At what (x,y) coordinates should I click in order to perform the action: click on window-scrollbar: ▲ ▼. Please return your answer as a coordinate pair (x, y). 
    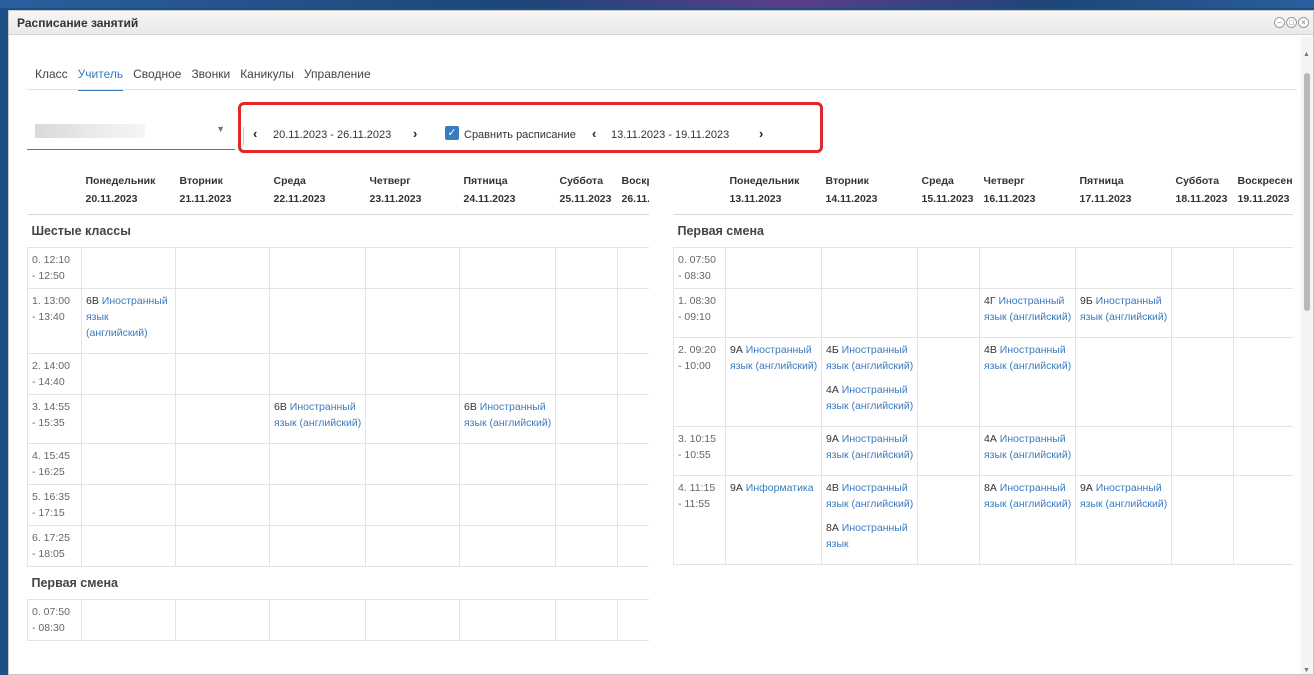
    Looking at the image, I should click on (1307, 355).